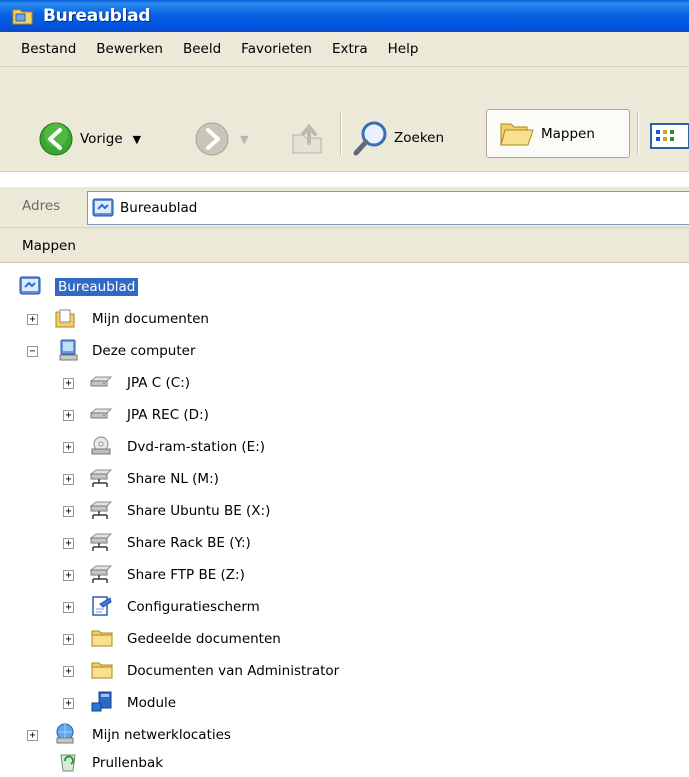  What do you see at coordinates (65, 318) in the screenshot?
I see `my-documents-icon` at bounding box center [65, 318].